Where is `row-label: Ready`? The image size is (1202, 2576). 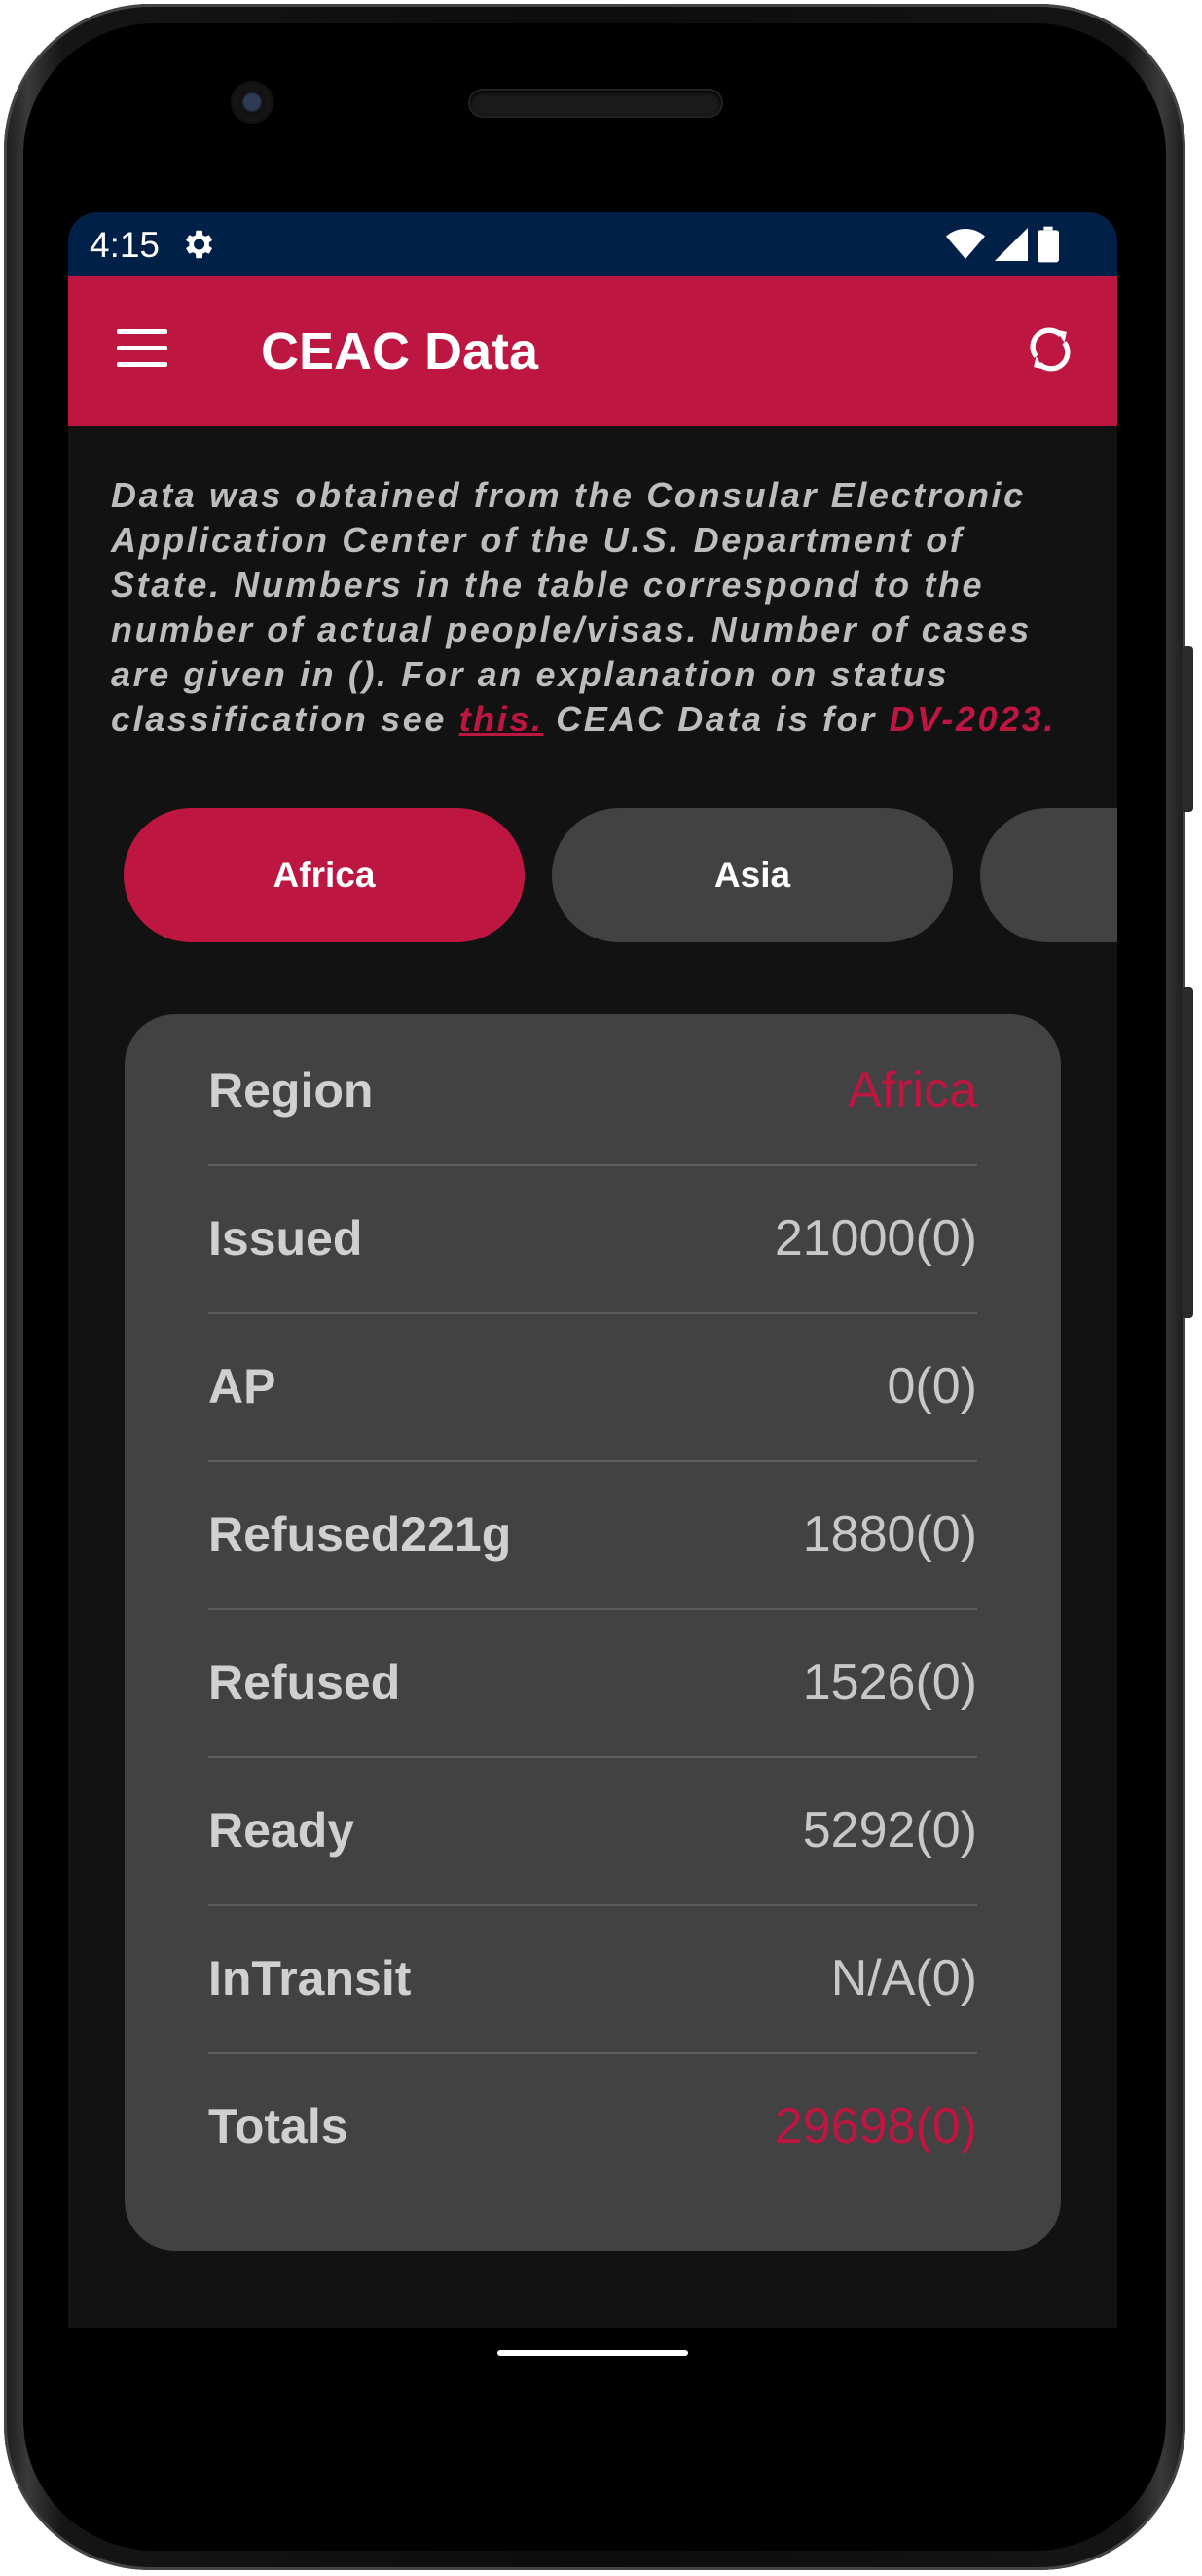 row-label: Ready is located at coordinates (281, 1830).